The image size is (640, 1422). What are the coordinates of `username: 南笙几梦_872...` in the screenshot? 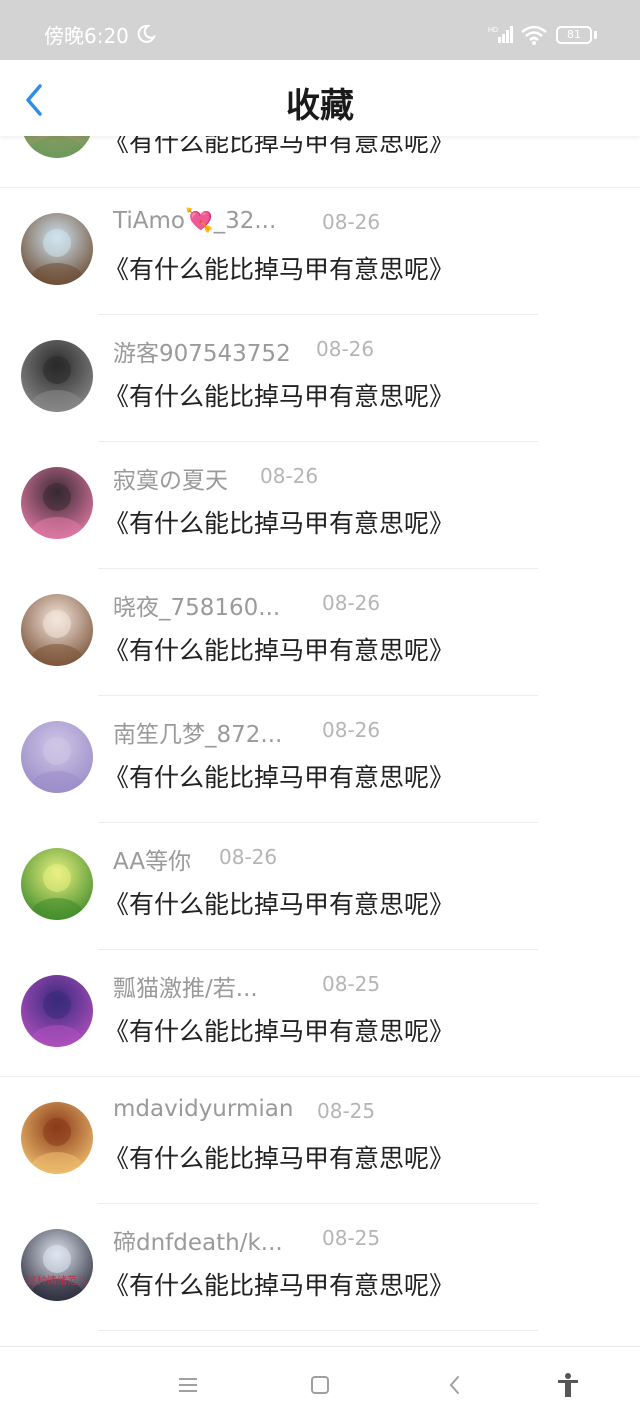 It's located at (197, 732).